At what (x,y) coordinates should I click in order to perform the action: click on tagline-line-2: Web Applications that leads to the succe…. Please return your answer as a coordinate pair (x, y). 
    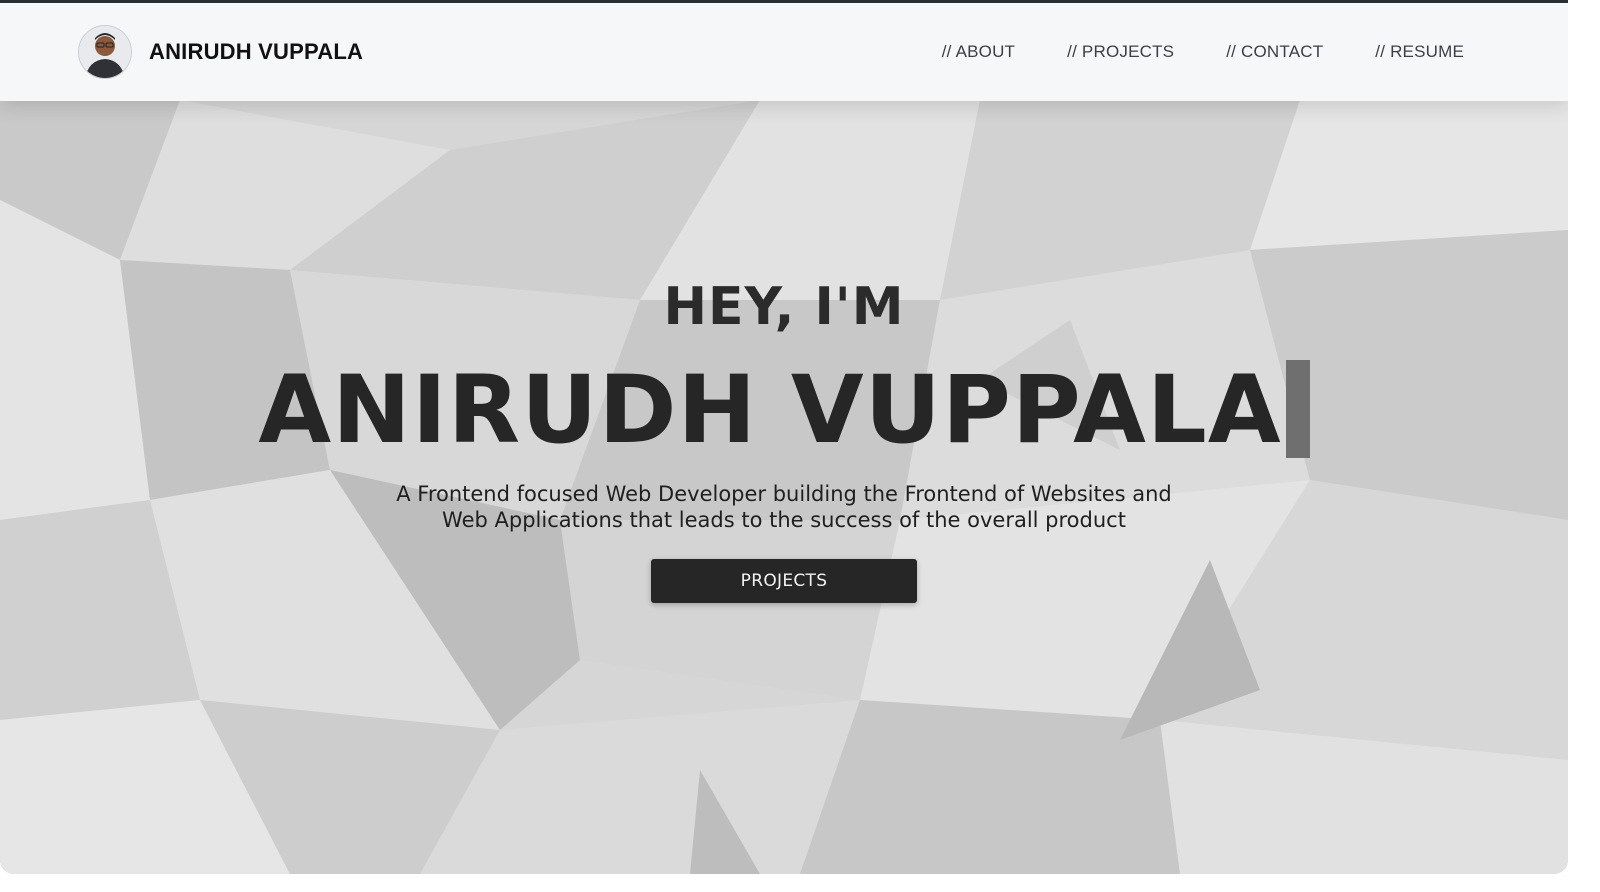
    Looking at the image, I should click on (784, 520).